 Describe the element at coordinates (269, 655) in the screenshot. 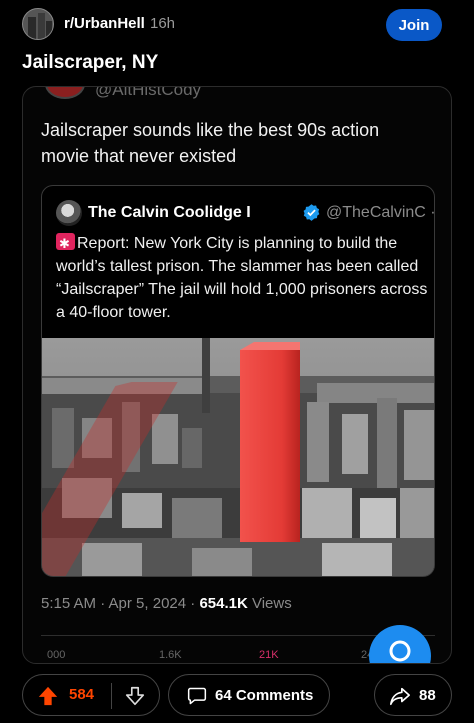

I see `like-count: 21K` at that location.